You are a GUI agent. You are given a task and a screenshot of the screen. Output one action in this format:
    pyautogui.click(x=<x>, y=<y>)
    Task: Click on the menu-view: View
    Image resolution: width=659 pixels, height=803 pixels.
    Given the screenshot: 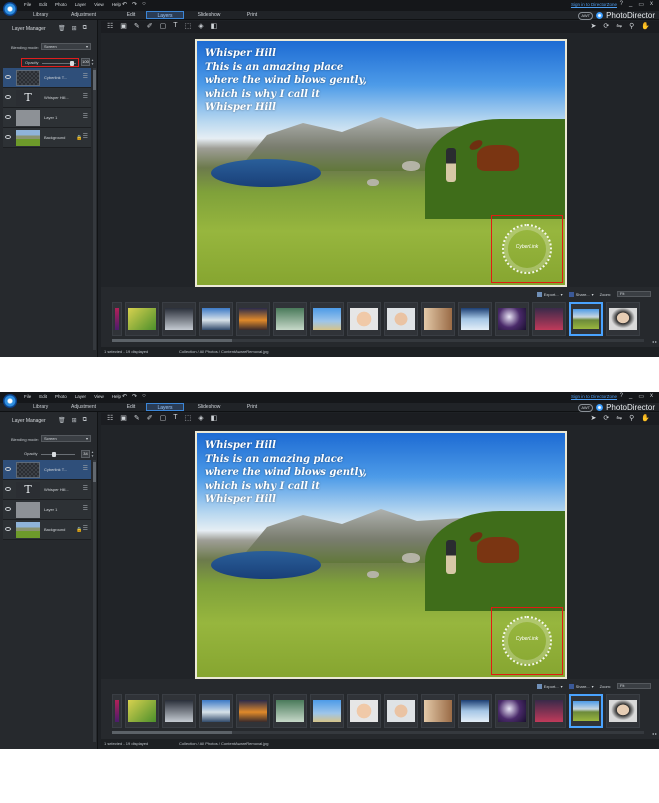 What is the action you would take?
    pyautogui.click(x=99, y=396)
    